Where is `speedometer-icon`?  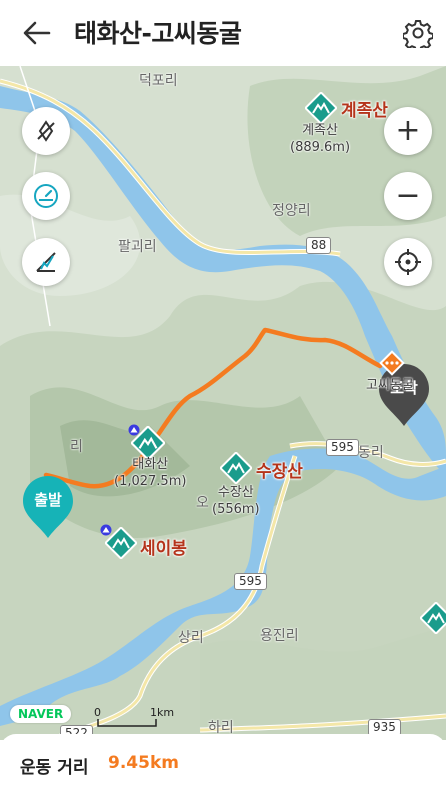 speedometer-icon is located at coordinates (46, 196).